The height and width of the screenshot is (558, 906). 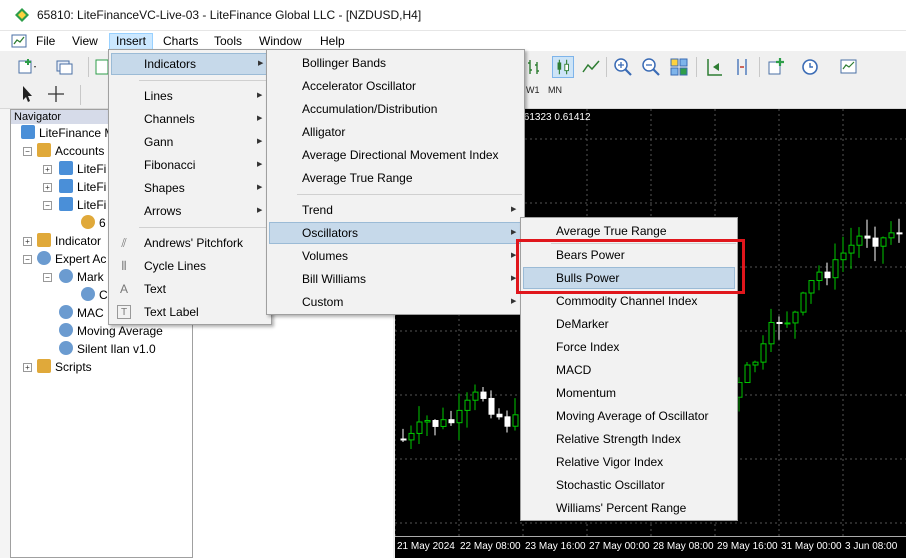 What do you see at coordinates (82, 169) in the screenshot?
I see `nav-account-1: LiteFi` at bounding box center [82, 169].